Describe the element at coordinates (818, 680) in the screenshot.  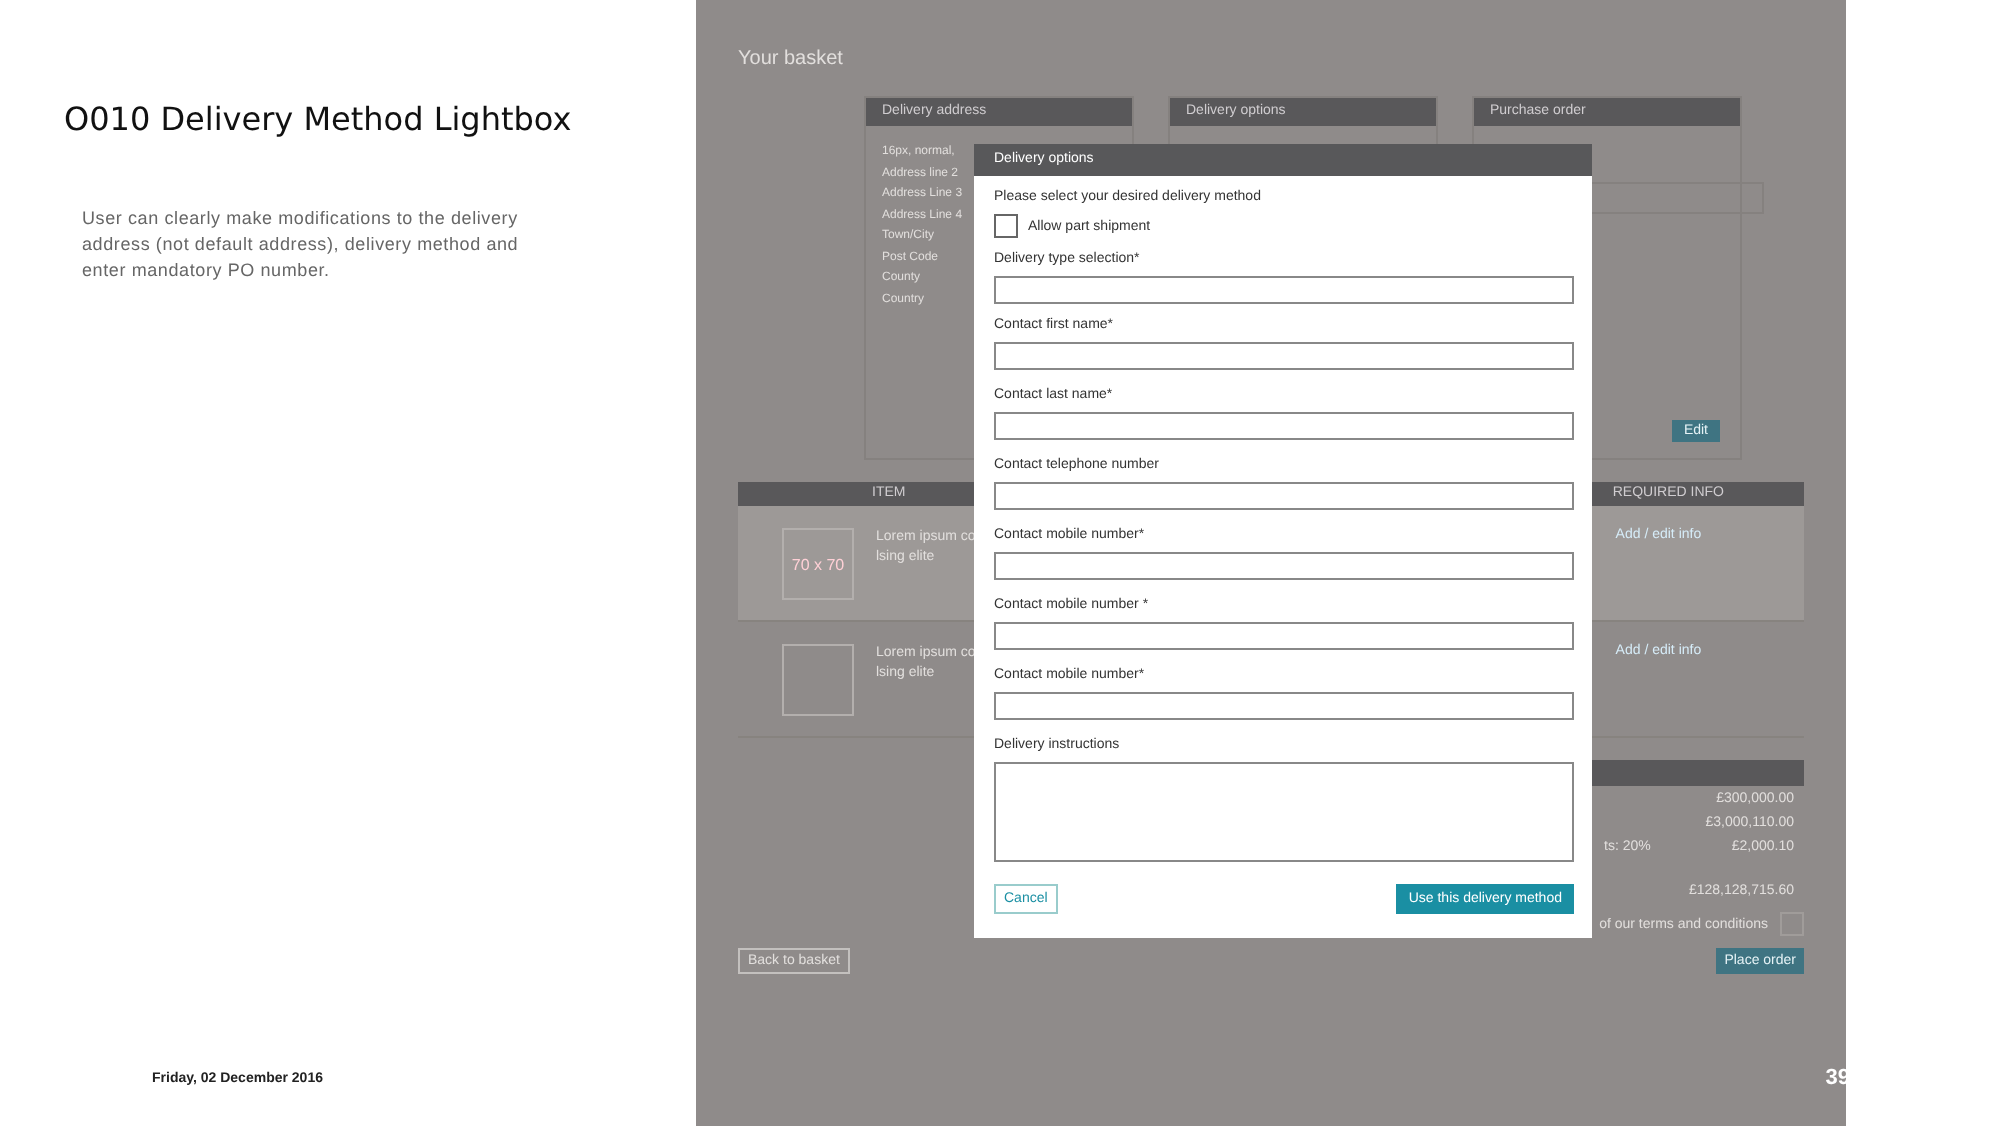
I see `image-placeholder` at that location.